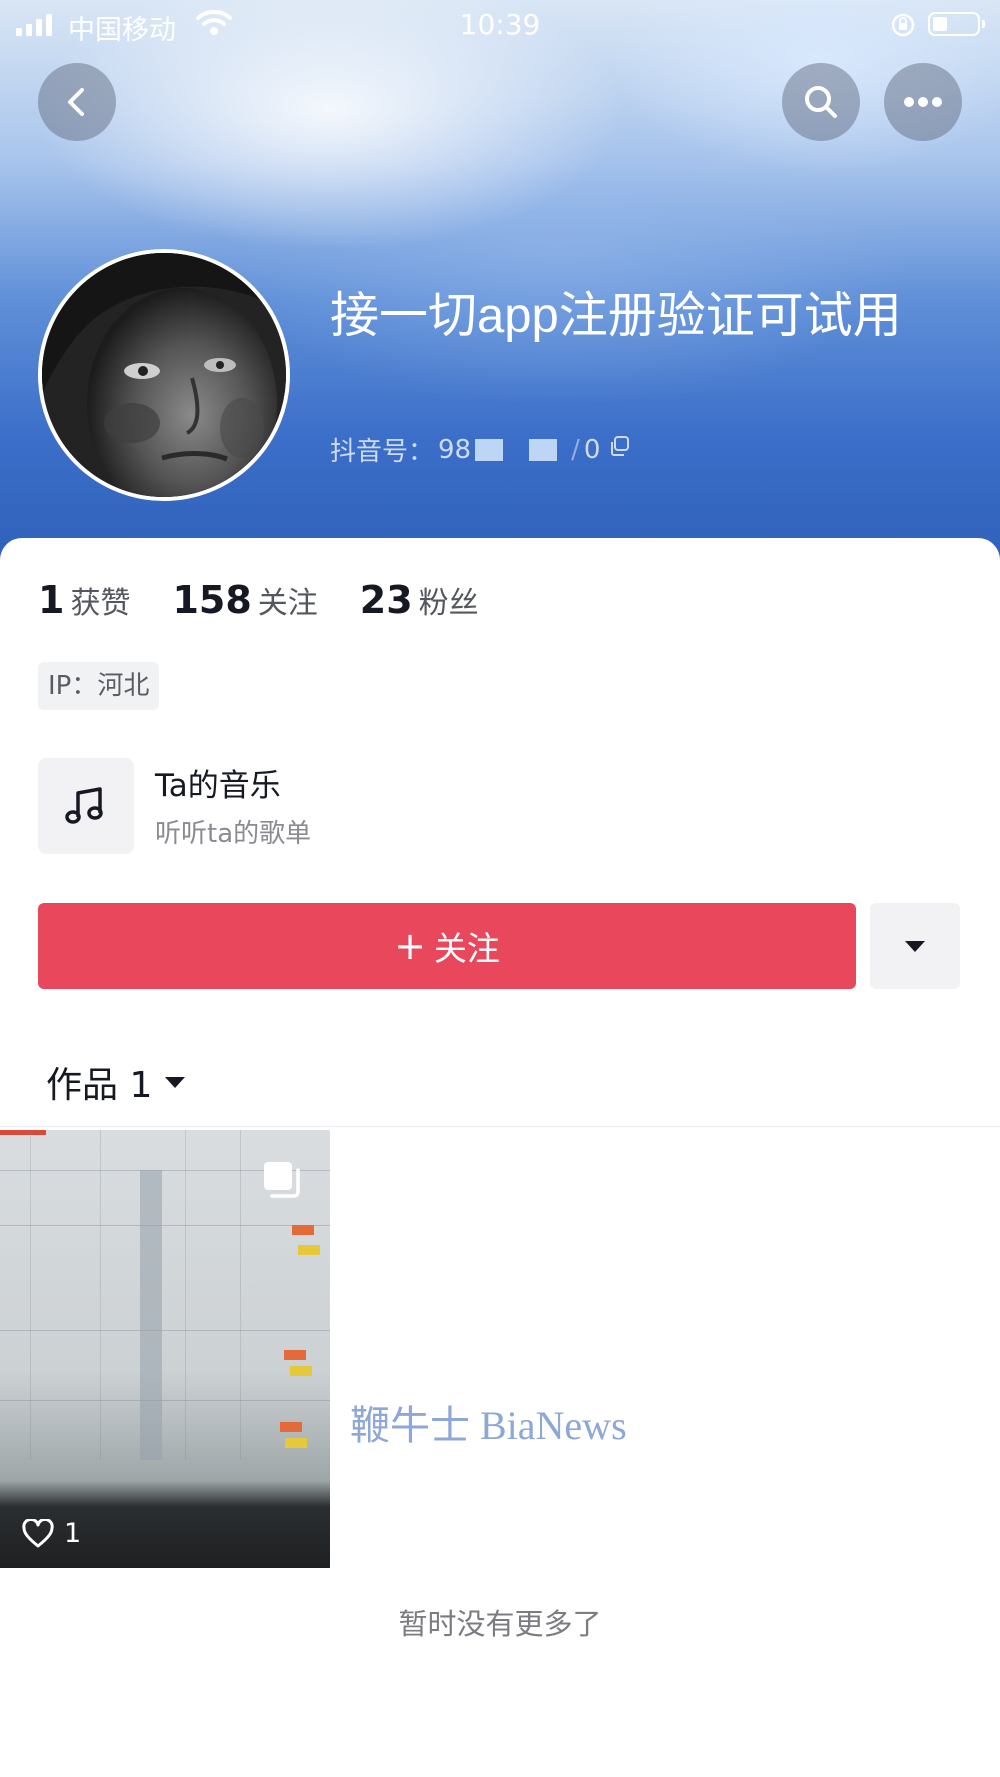 Image resolution: width=1000 pixels, height=1777 pixels. Describe the element at coordinates (386, 600) in the screenshot. I see `stat-value: 23` at that location.